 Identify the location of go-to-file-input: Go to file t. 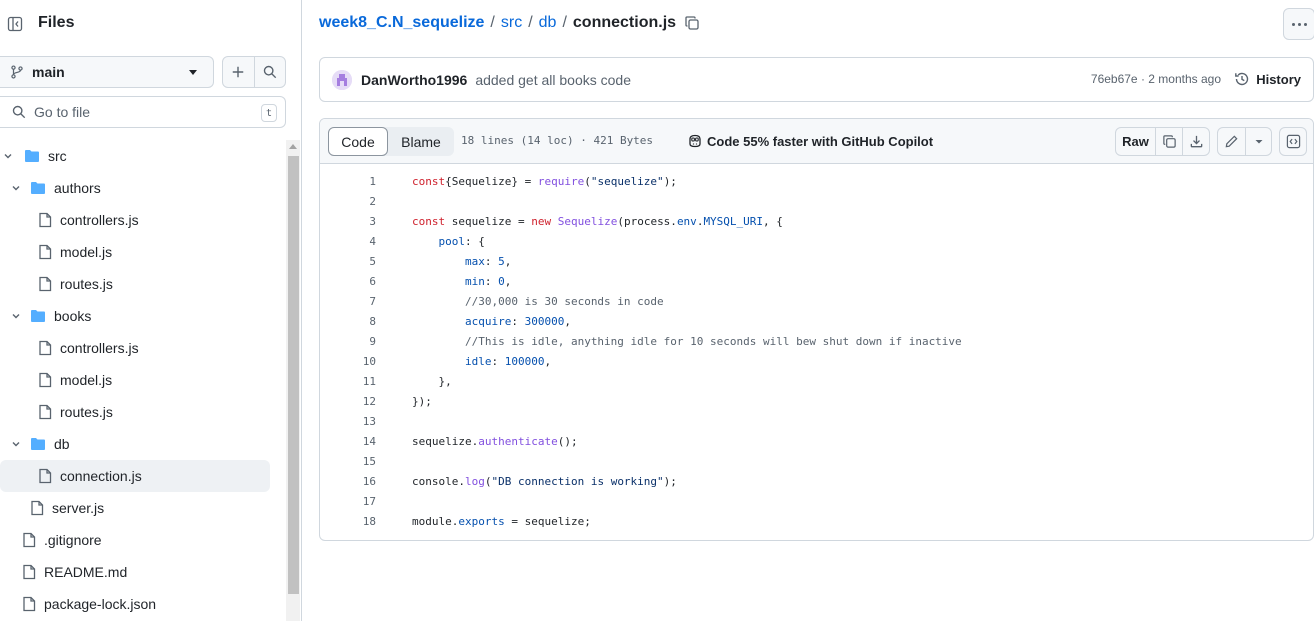
(143, 112).